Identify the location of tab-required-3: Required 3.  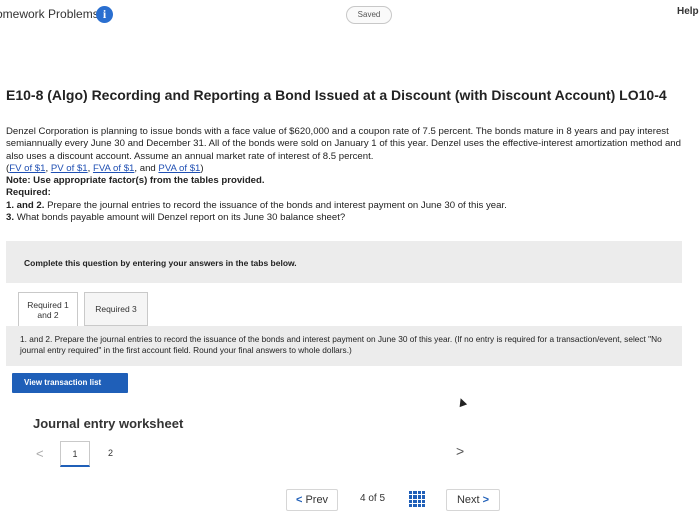
(116, 309).